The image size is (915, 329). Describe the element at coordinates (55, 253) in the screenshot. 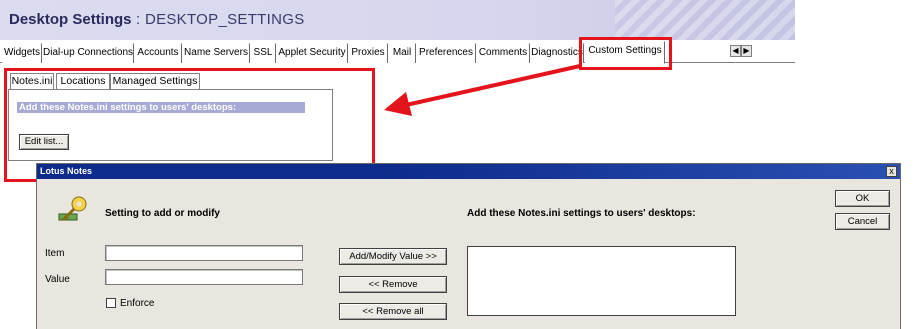

I see `item-label: Item` at that location.